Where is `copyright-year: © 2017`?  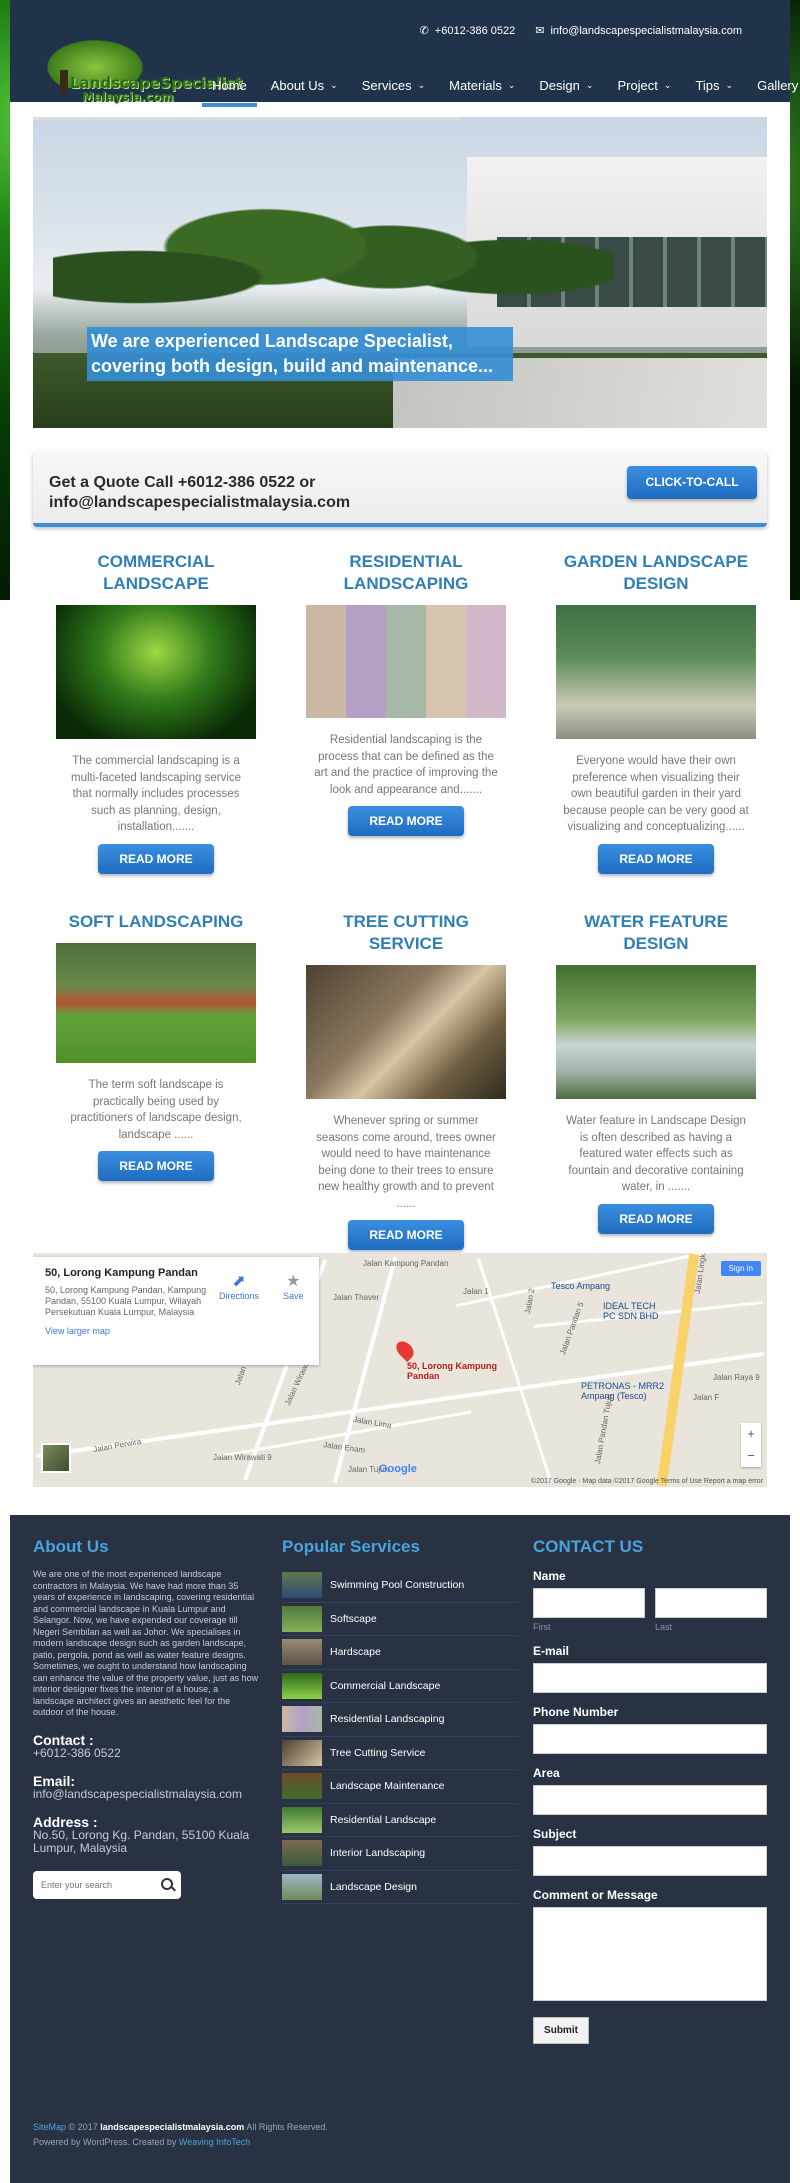 copyright-year: © 2017 is located at coordinates (83, 2127).